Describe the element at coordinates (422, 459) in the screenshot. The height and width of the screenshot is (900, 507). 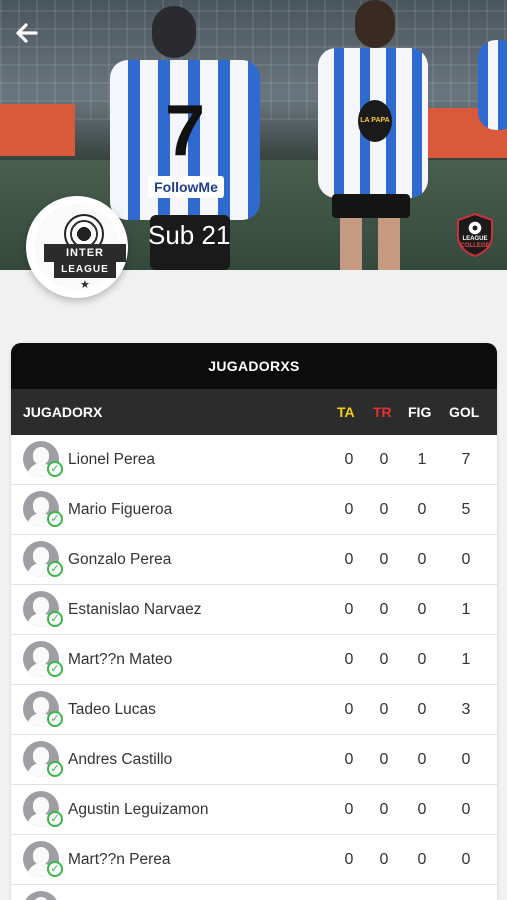
I see `stat-fig: 1` at that location.